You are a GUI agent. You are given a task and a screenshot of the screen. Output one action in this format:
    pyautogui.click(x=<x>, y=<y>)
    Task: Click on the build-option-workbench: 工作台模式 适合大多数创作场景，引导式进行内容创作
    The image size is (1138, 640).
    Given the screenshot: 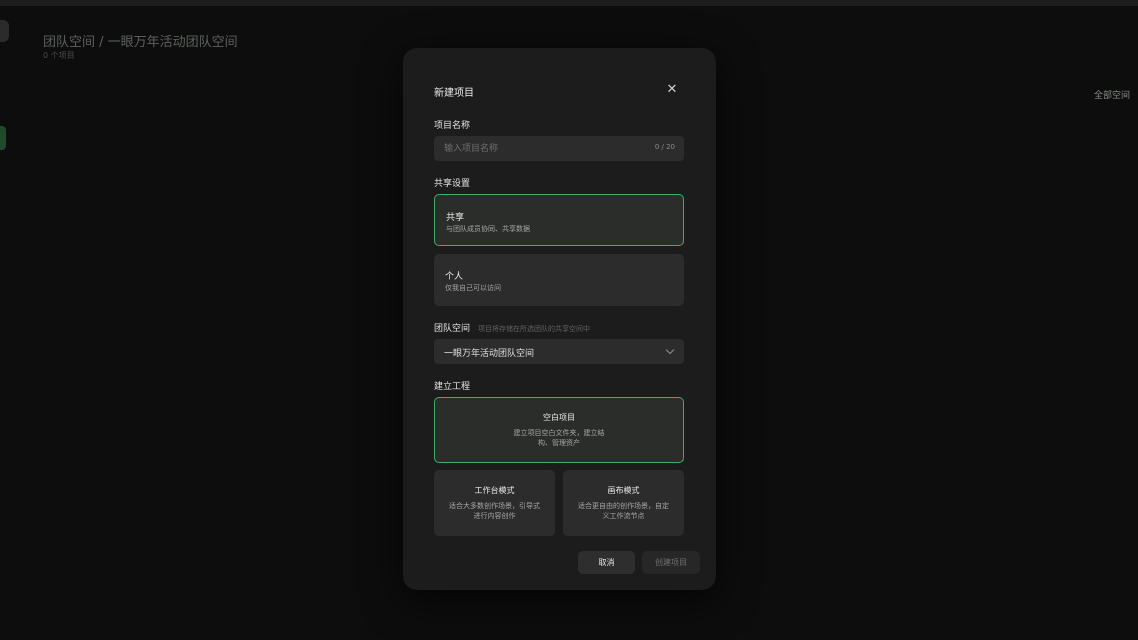 What is the action you would take?
    pyautogui.click(x=494, y=503)
    